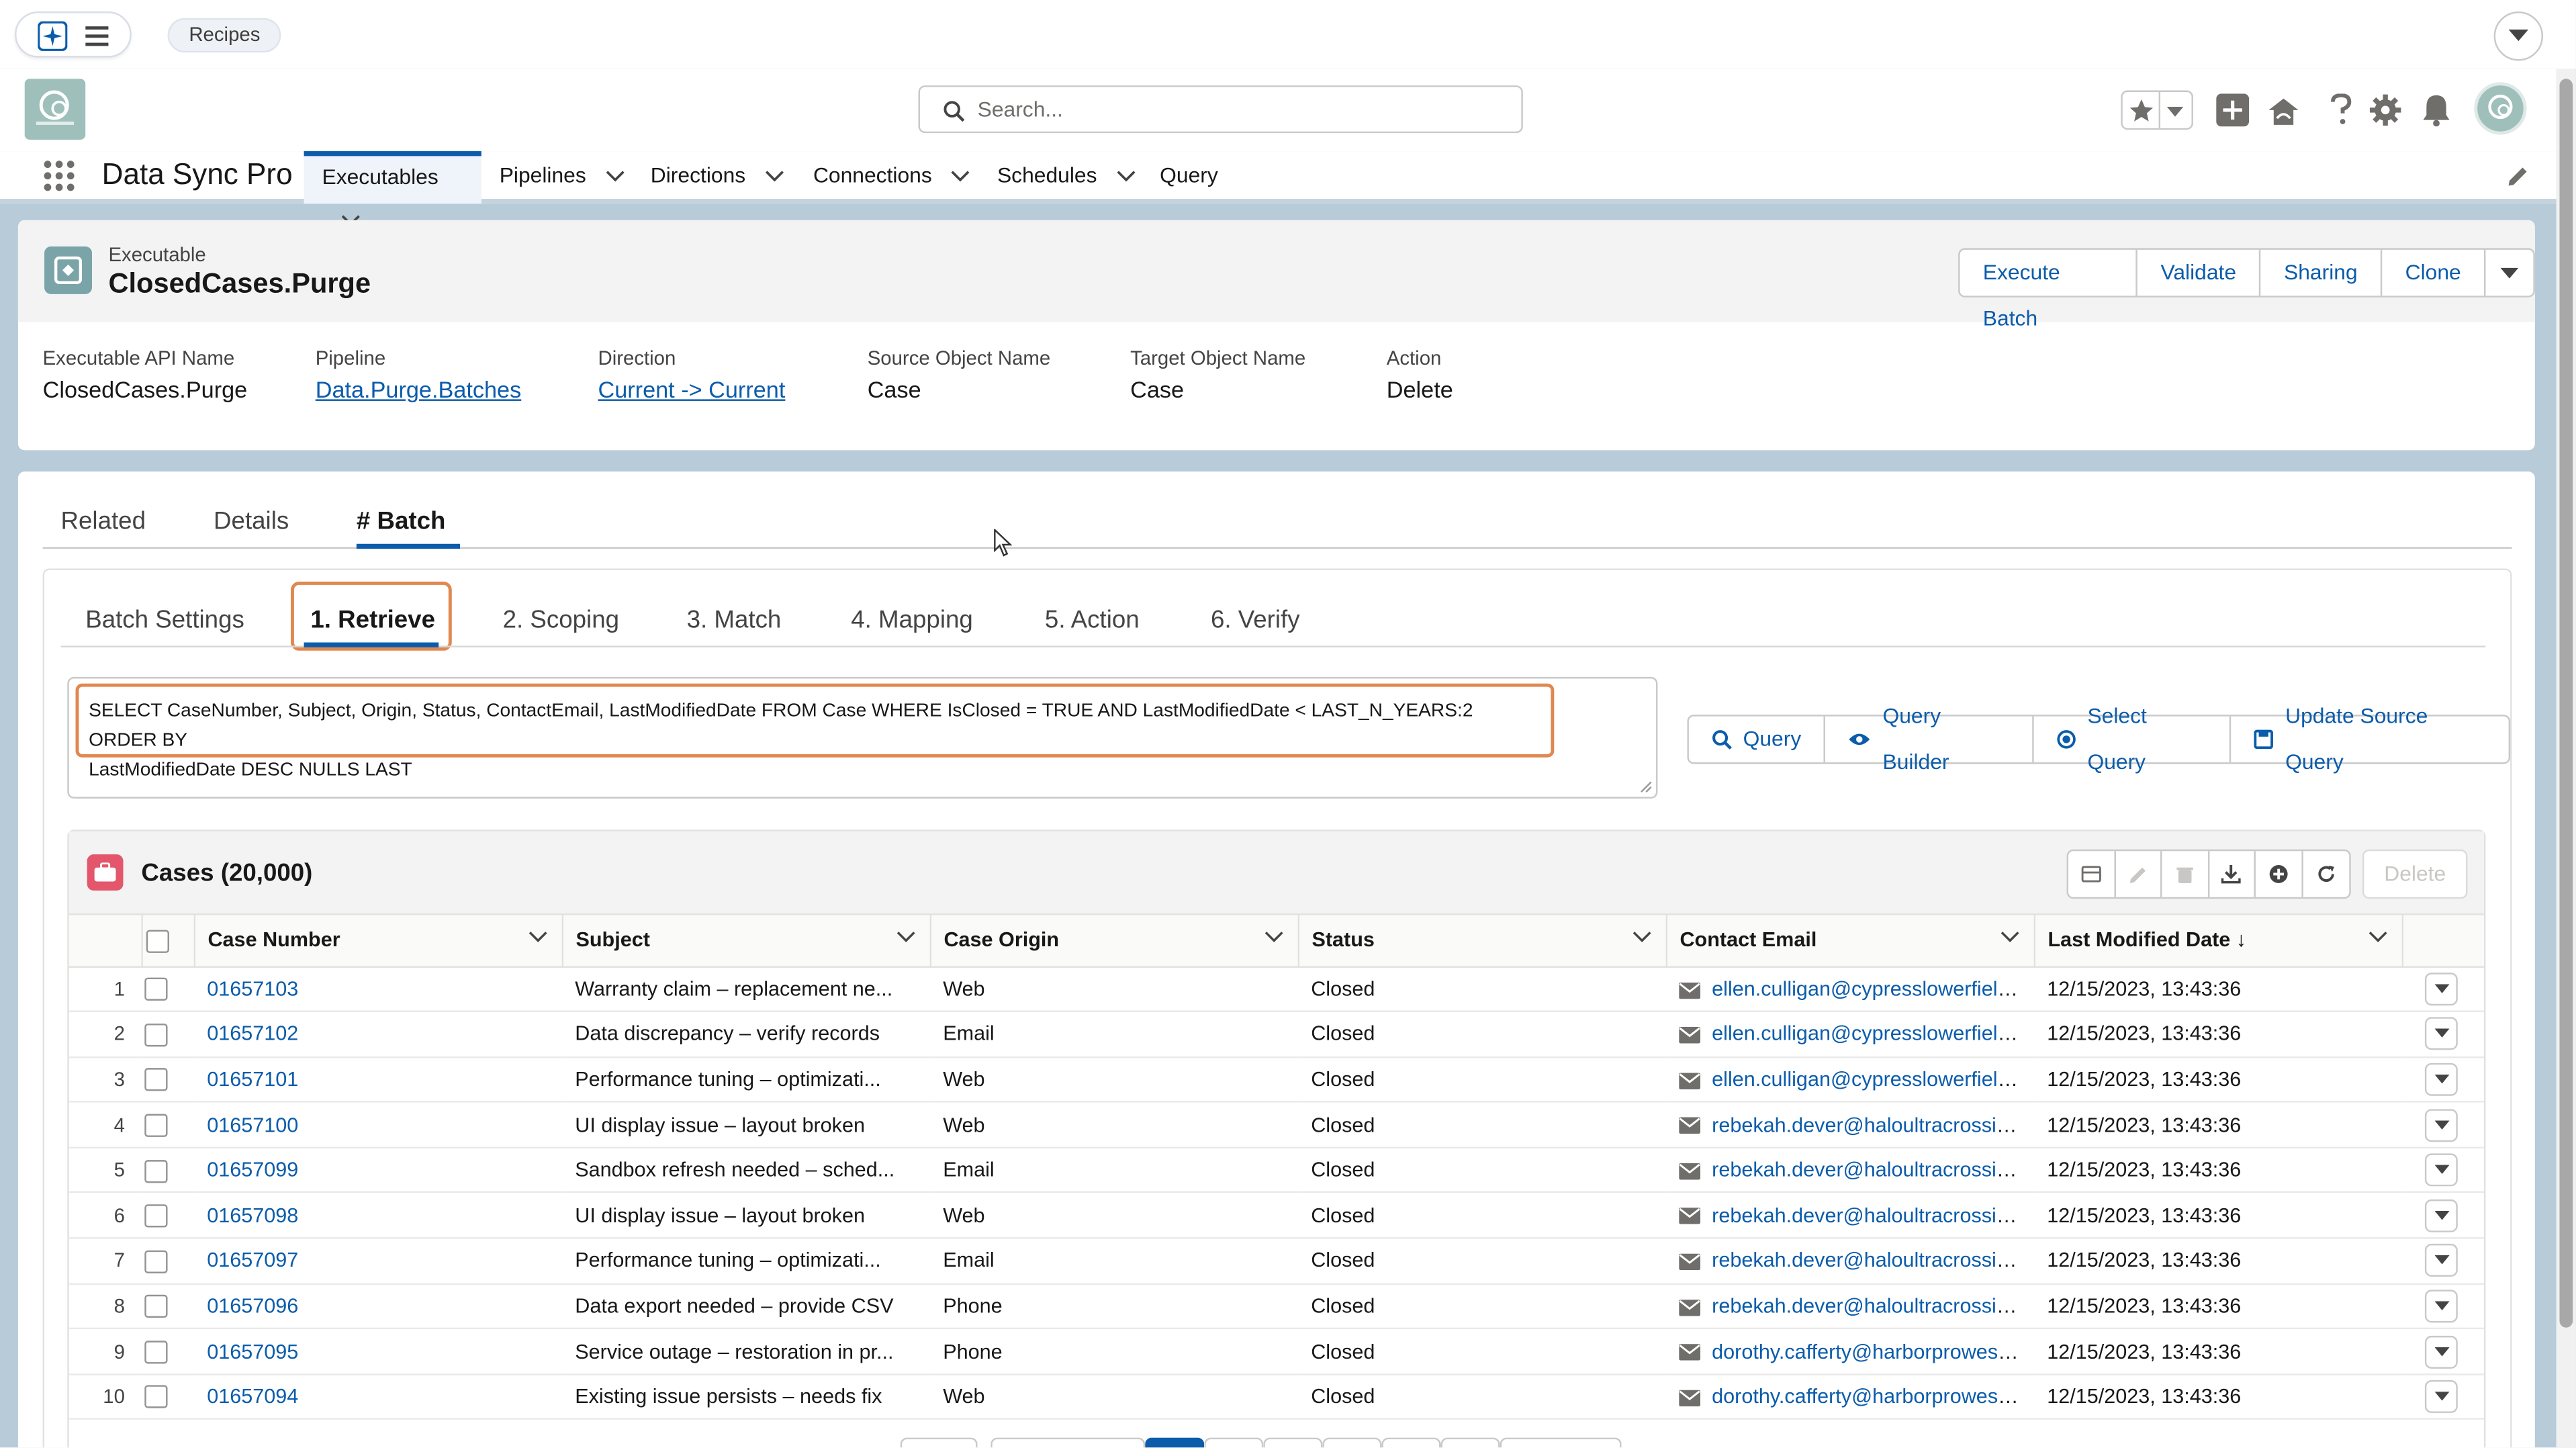 This screenshot has width=2576, height=1448. What do you see at coordinates (717, 177) in the screenshot?
I see `nav-item-directions: Directions` at bounding box center [717, 177].